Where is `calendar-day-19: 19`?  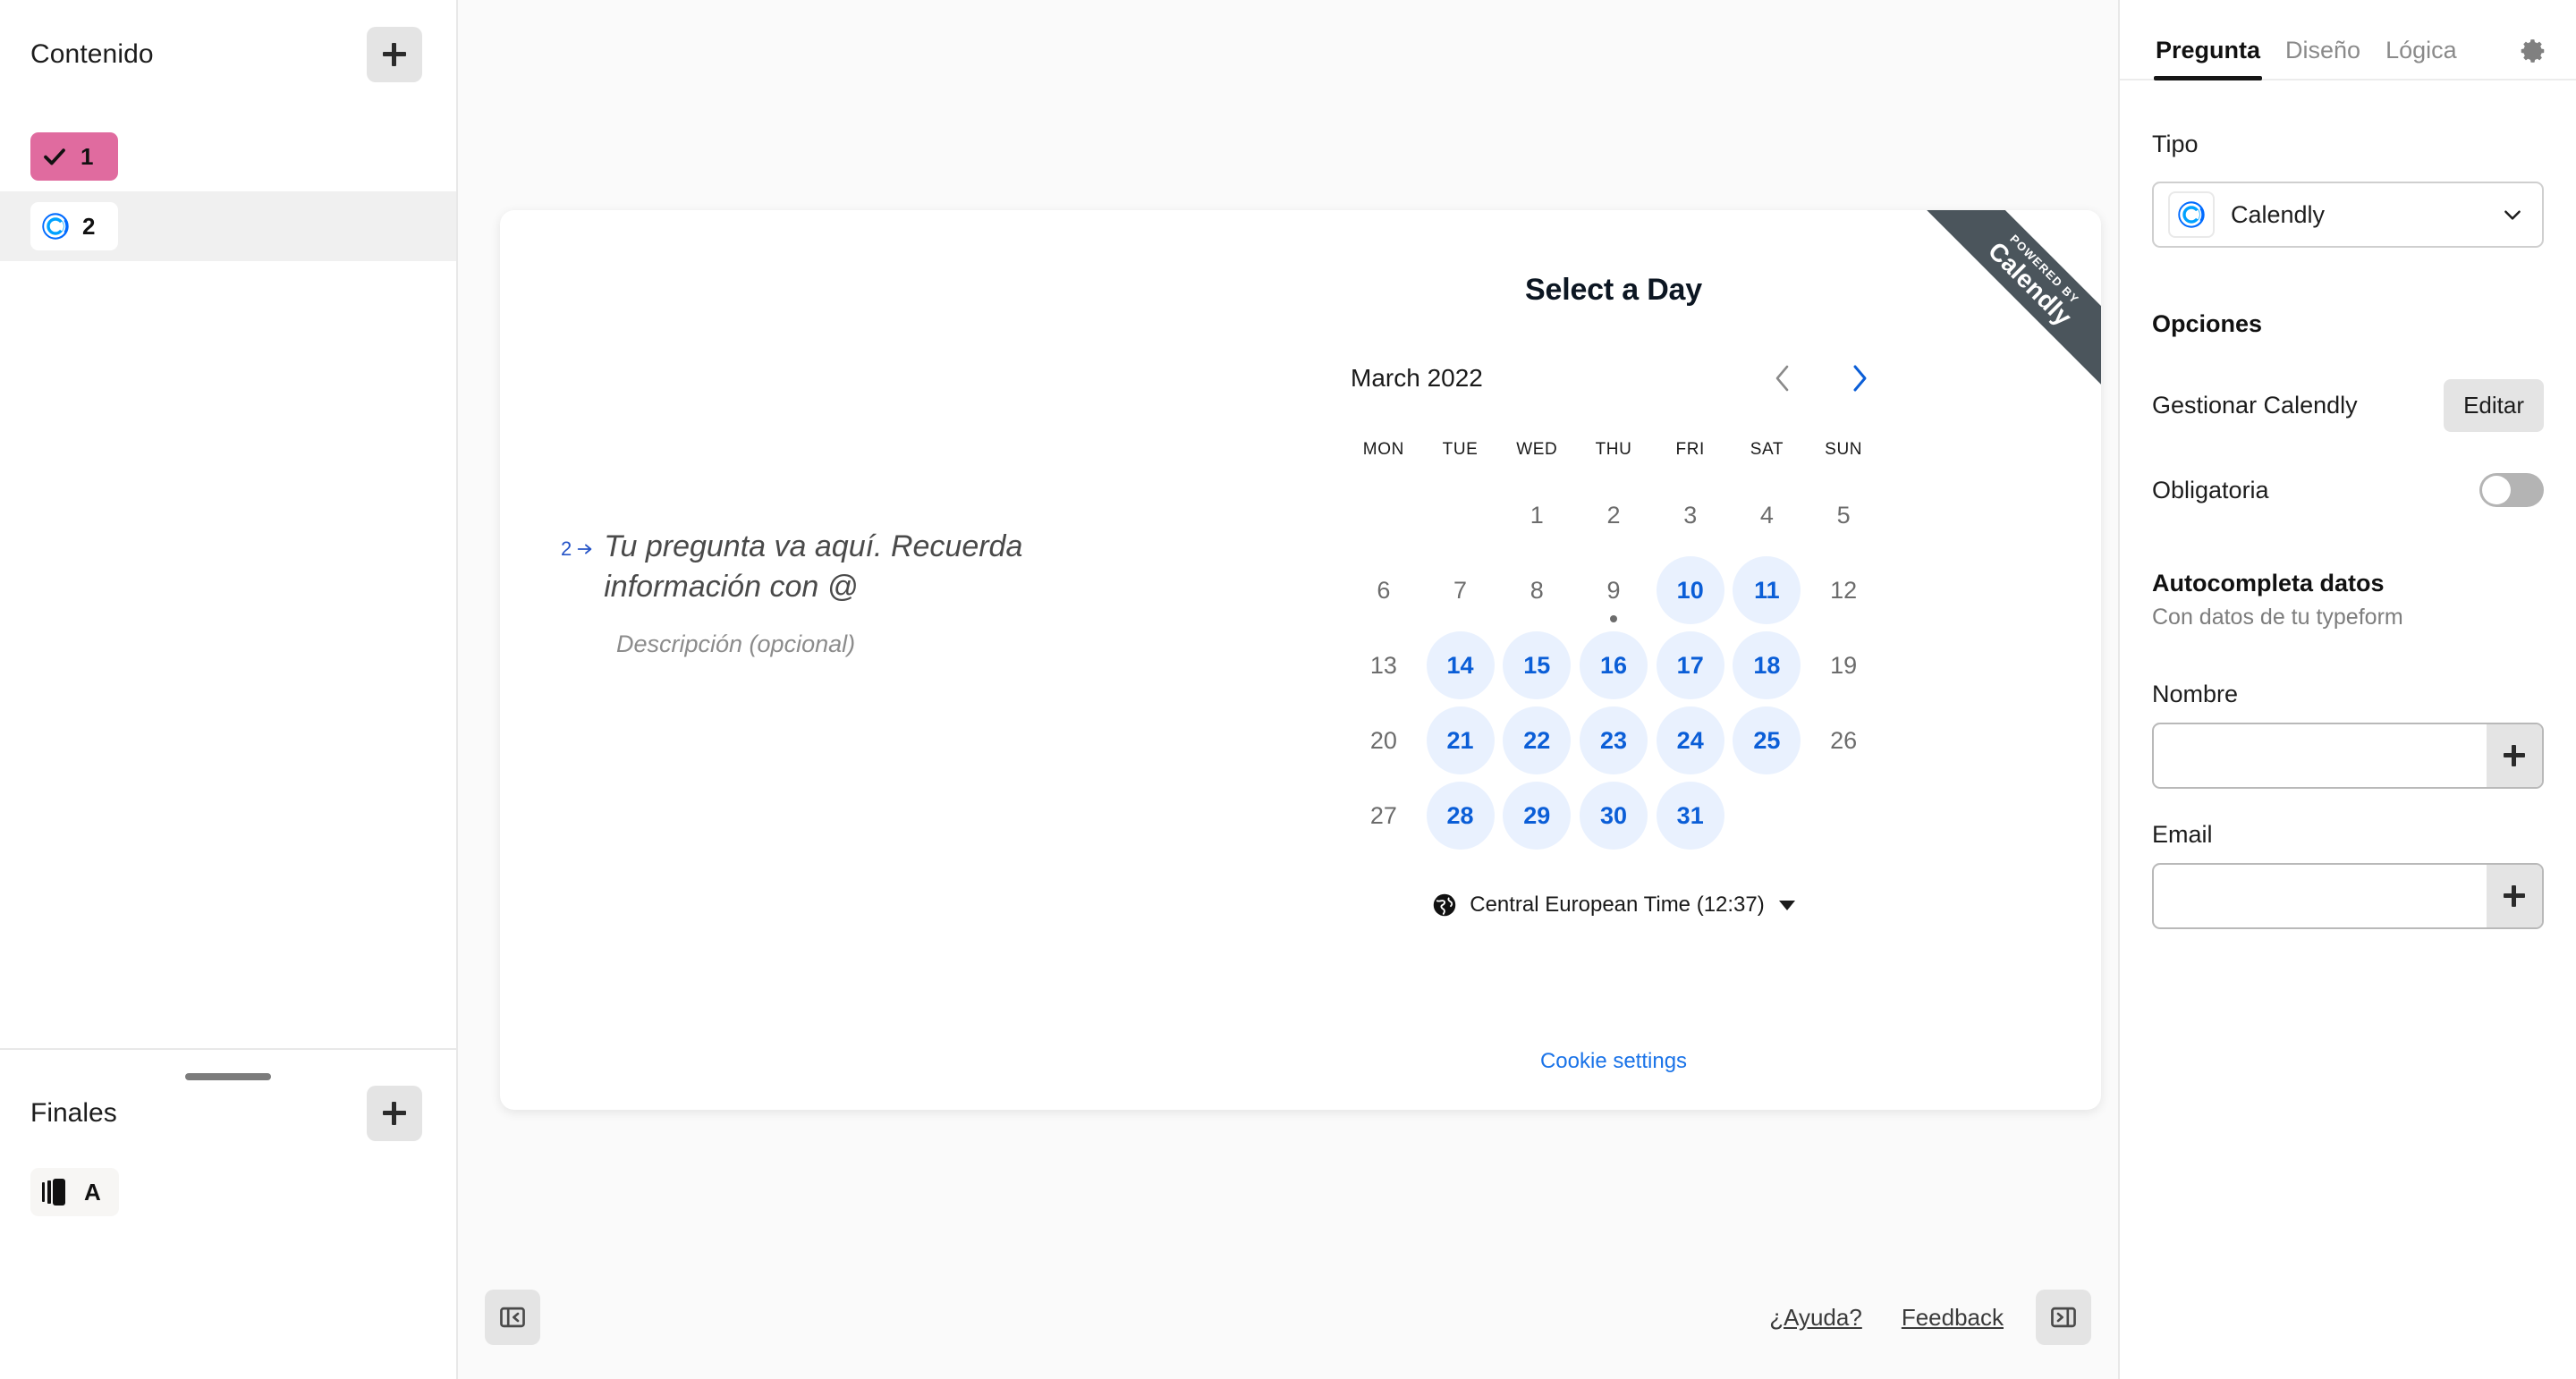
calendar-day-19: 19 is located at coordinates (1844, 665).